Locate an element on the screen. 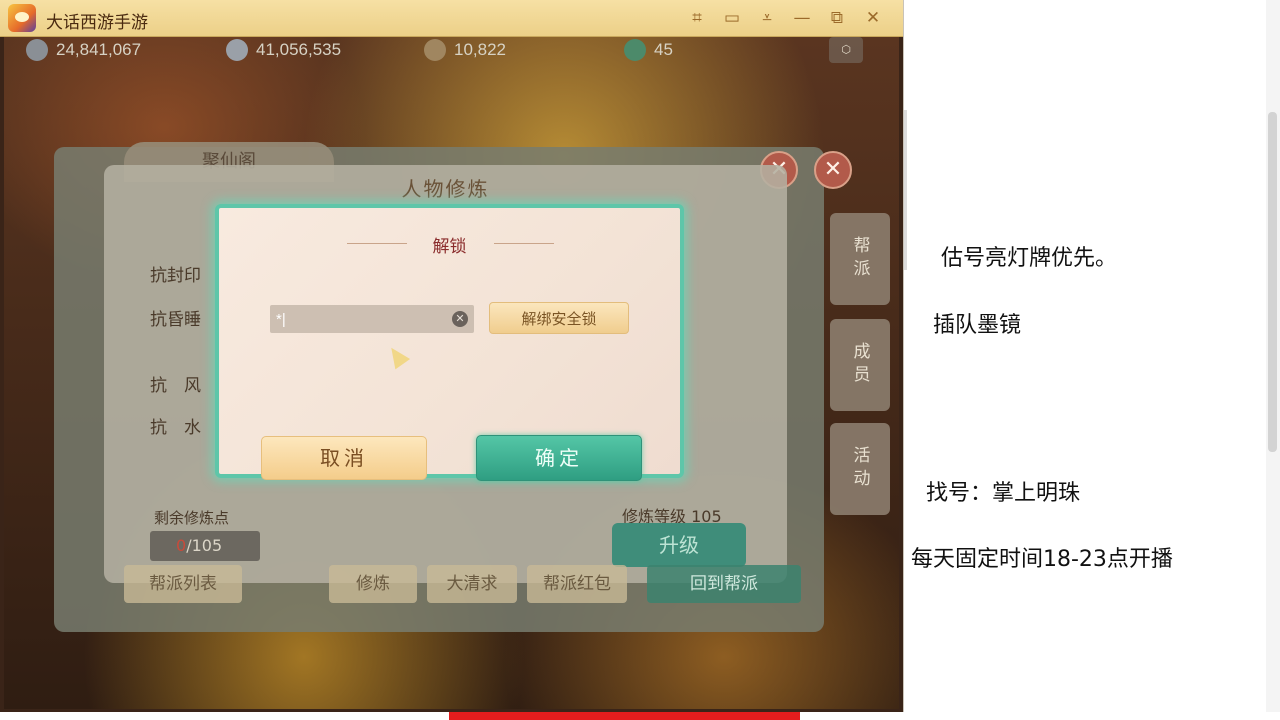 The image size is (1280, 720). progress-bar is located at coordinates (624, 716).